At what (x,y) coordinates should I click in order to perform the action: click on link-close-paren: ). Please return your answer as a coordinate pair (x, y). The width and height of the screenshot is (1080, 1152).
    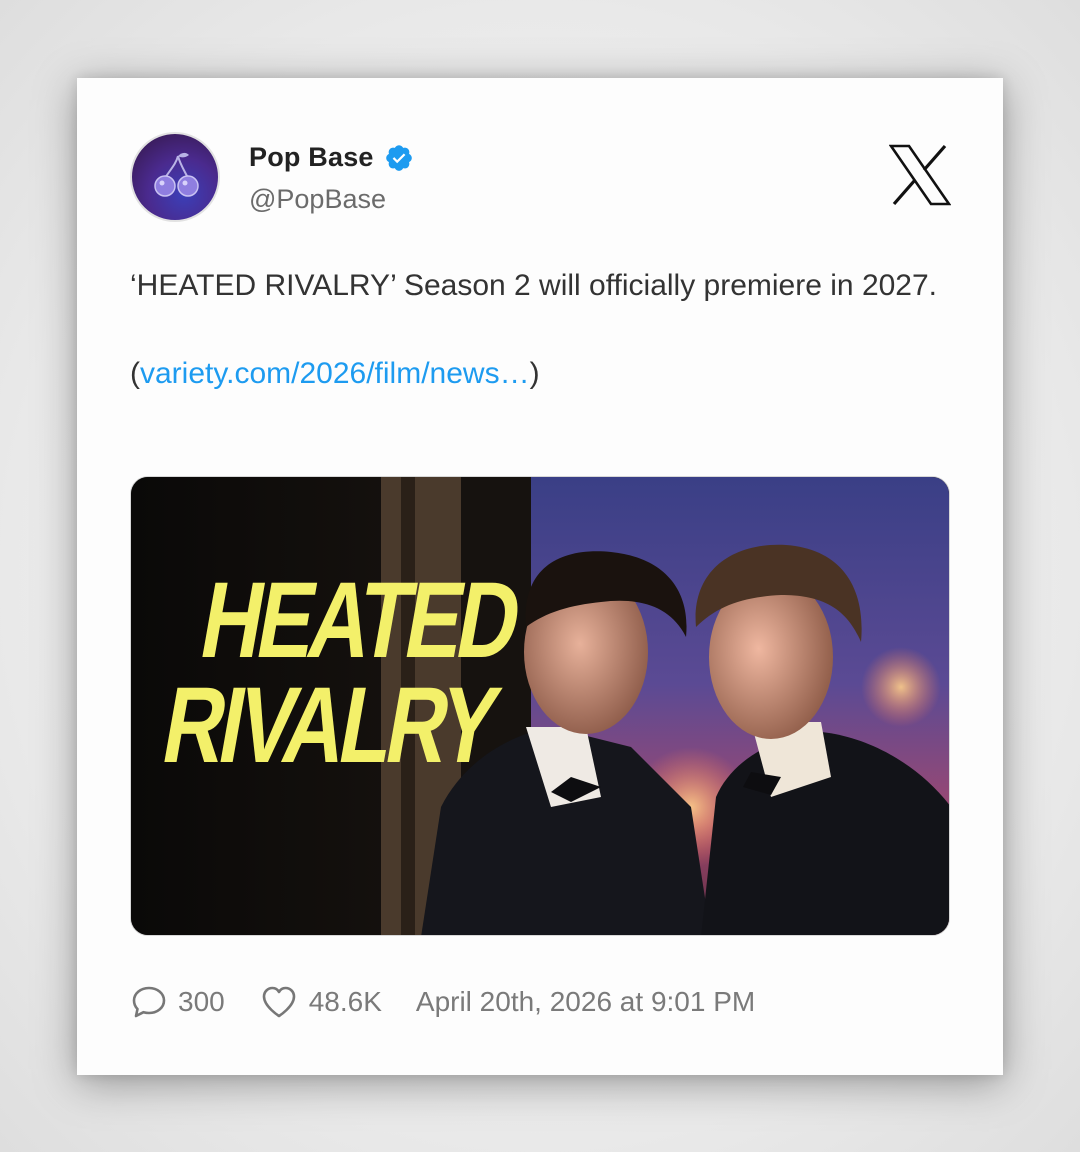
    Looking at the image, I should click on (534, 373).